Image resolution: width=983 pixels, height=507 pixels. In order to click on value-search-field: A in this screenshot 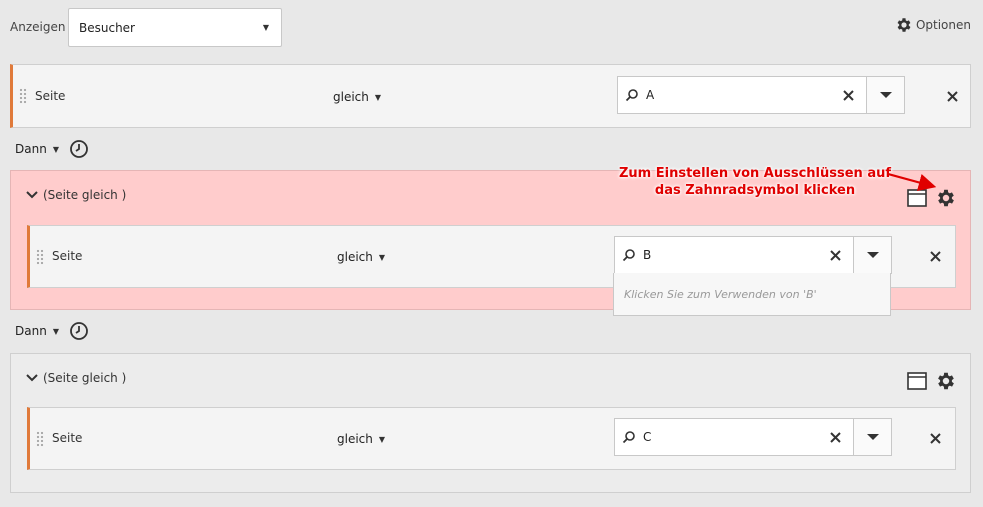, I will do `click(761, 95)`.